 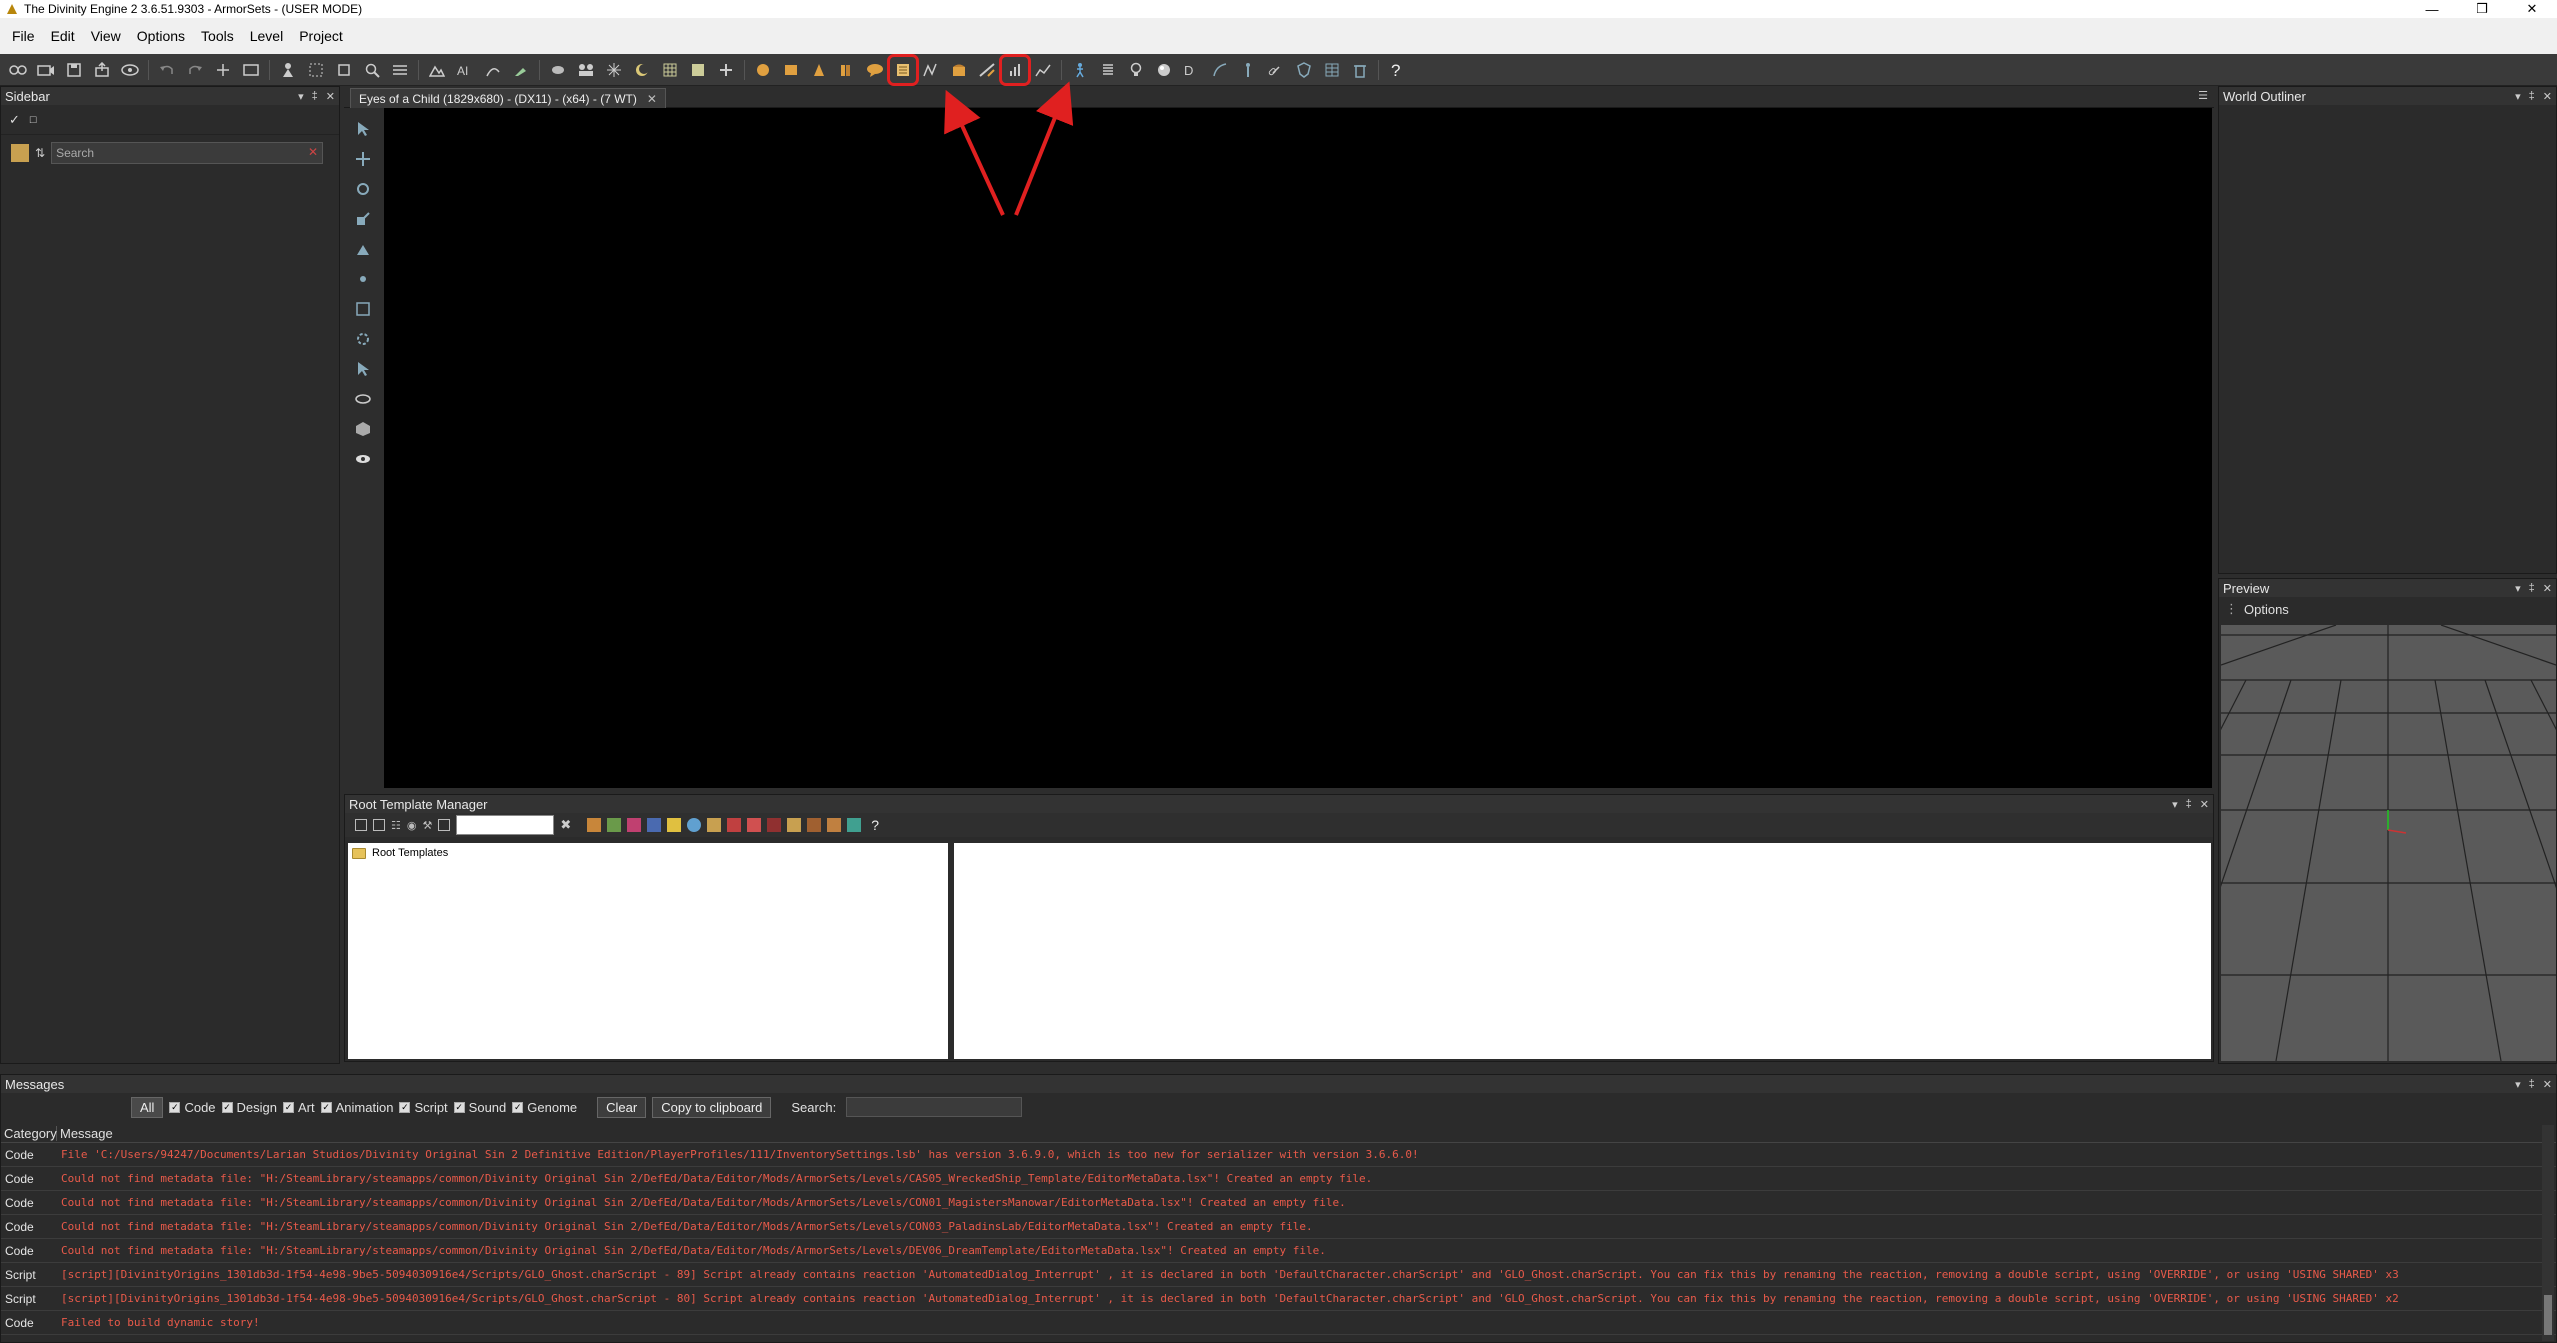 I want to click on rtm-search-input, so click(x=505, y=825).